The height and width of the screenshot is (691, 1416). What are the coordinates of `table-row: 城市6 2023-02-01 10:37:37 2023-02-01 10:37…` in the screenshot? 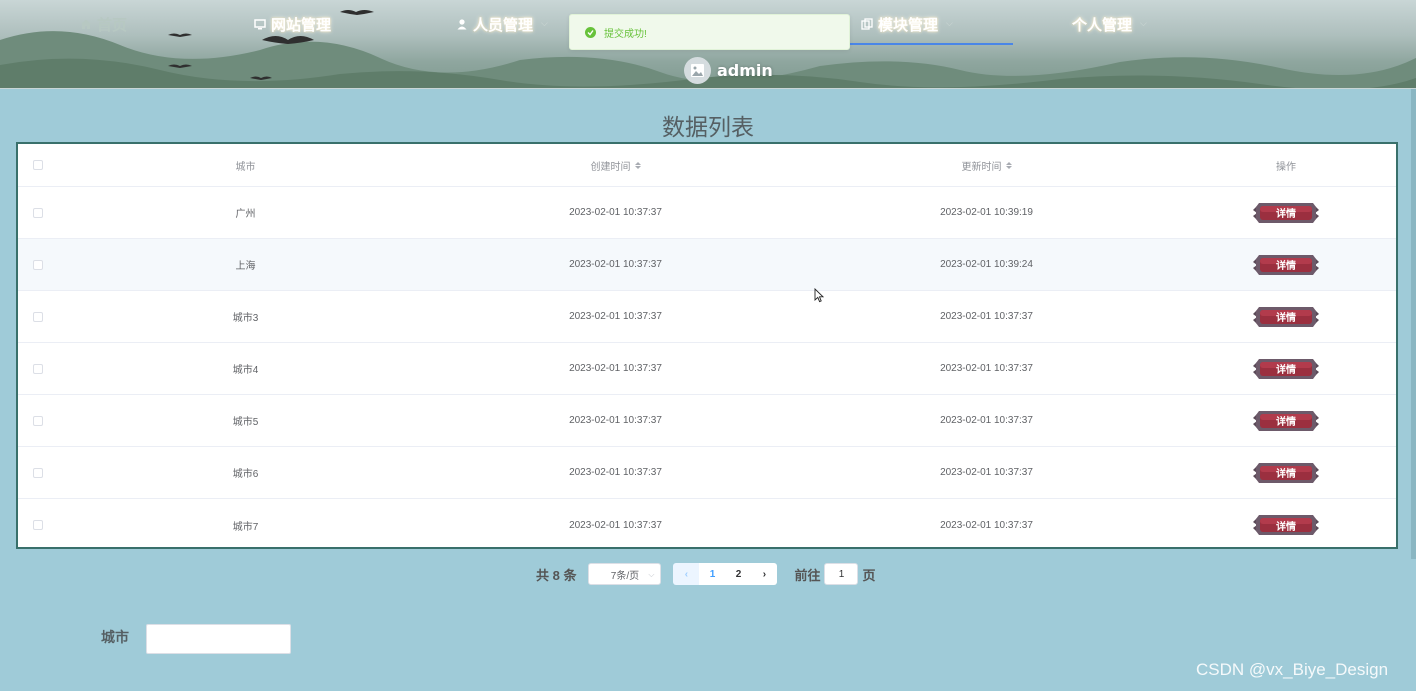 It's located at (707, 473).